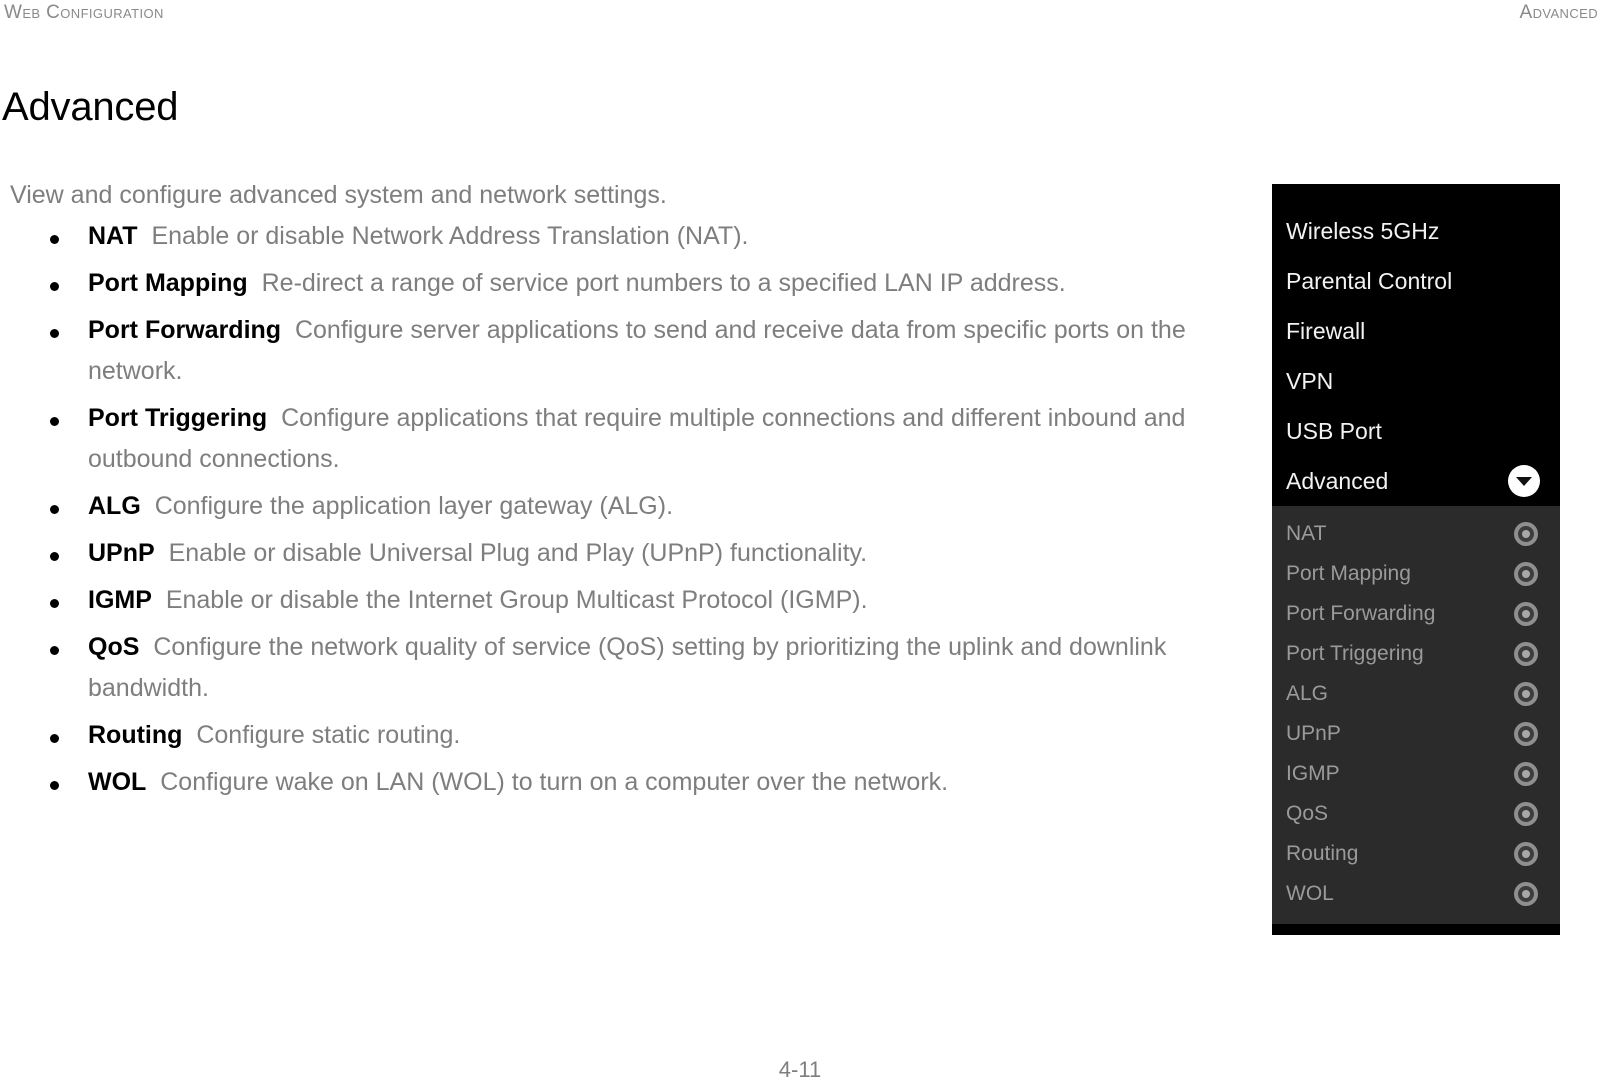 The height and width of the screenshot is (1091, 1600). Describe the element at coordinates (1326, 331) in the screenshot. I see `menu-item-label: Firewall` at that location.